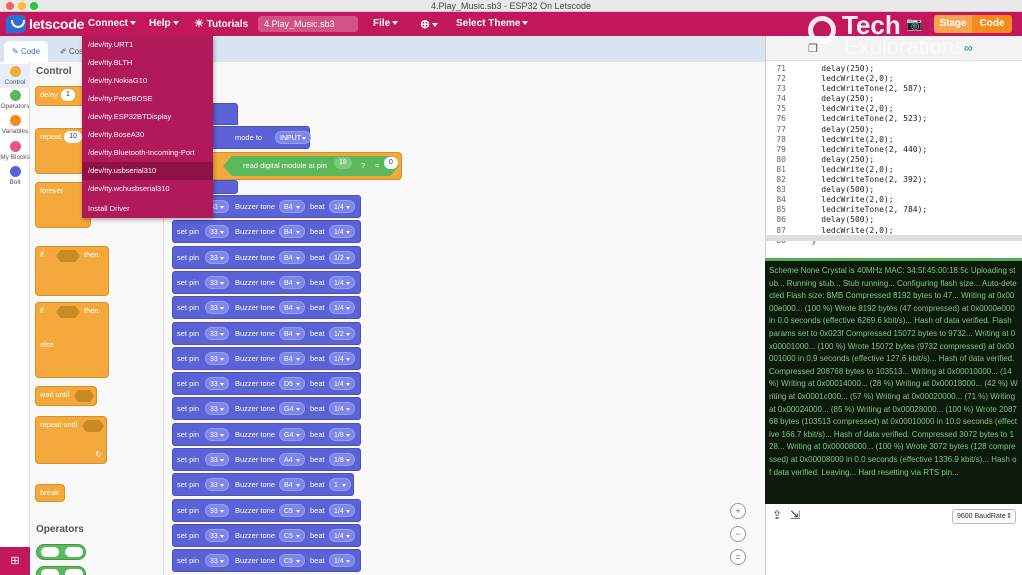 Image resolution: width=1022 pixels, height=575 pixels. I want to click on repeat-block: repeat 10, so click(60, 151).